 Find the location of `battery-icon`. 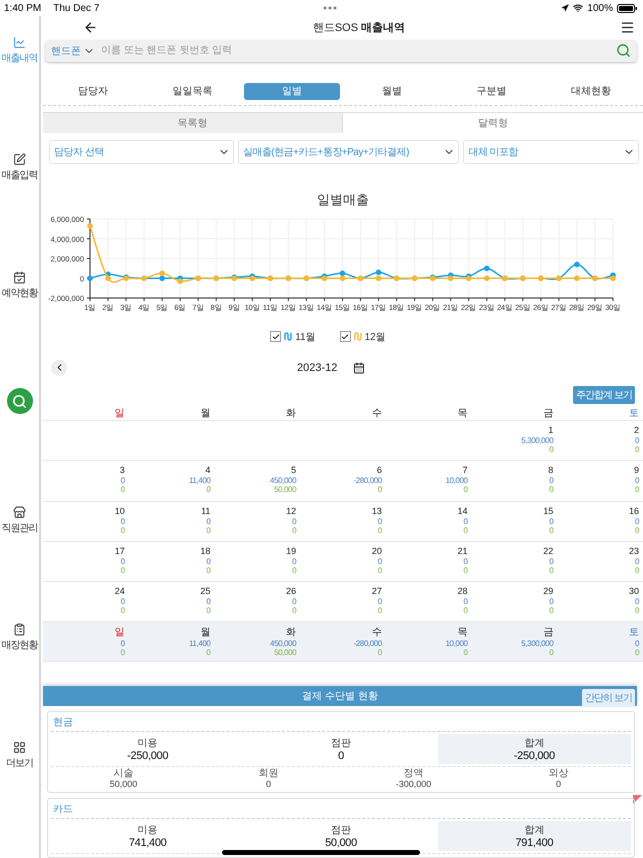

battery-icon is located at coordinates (627, 8).